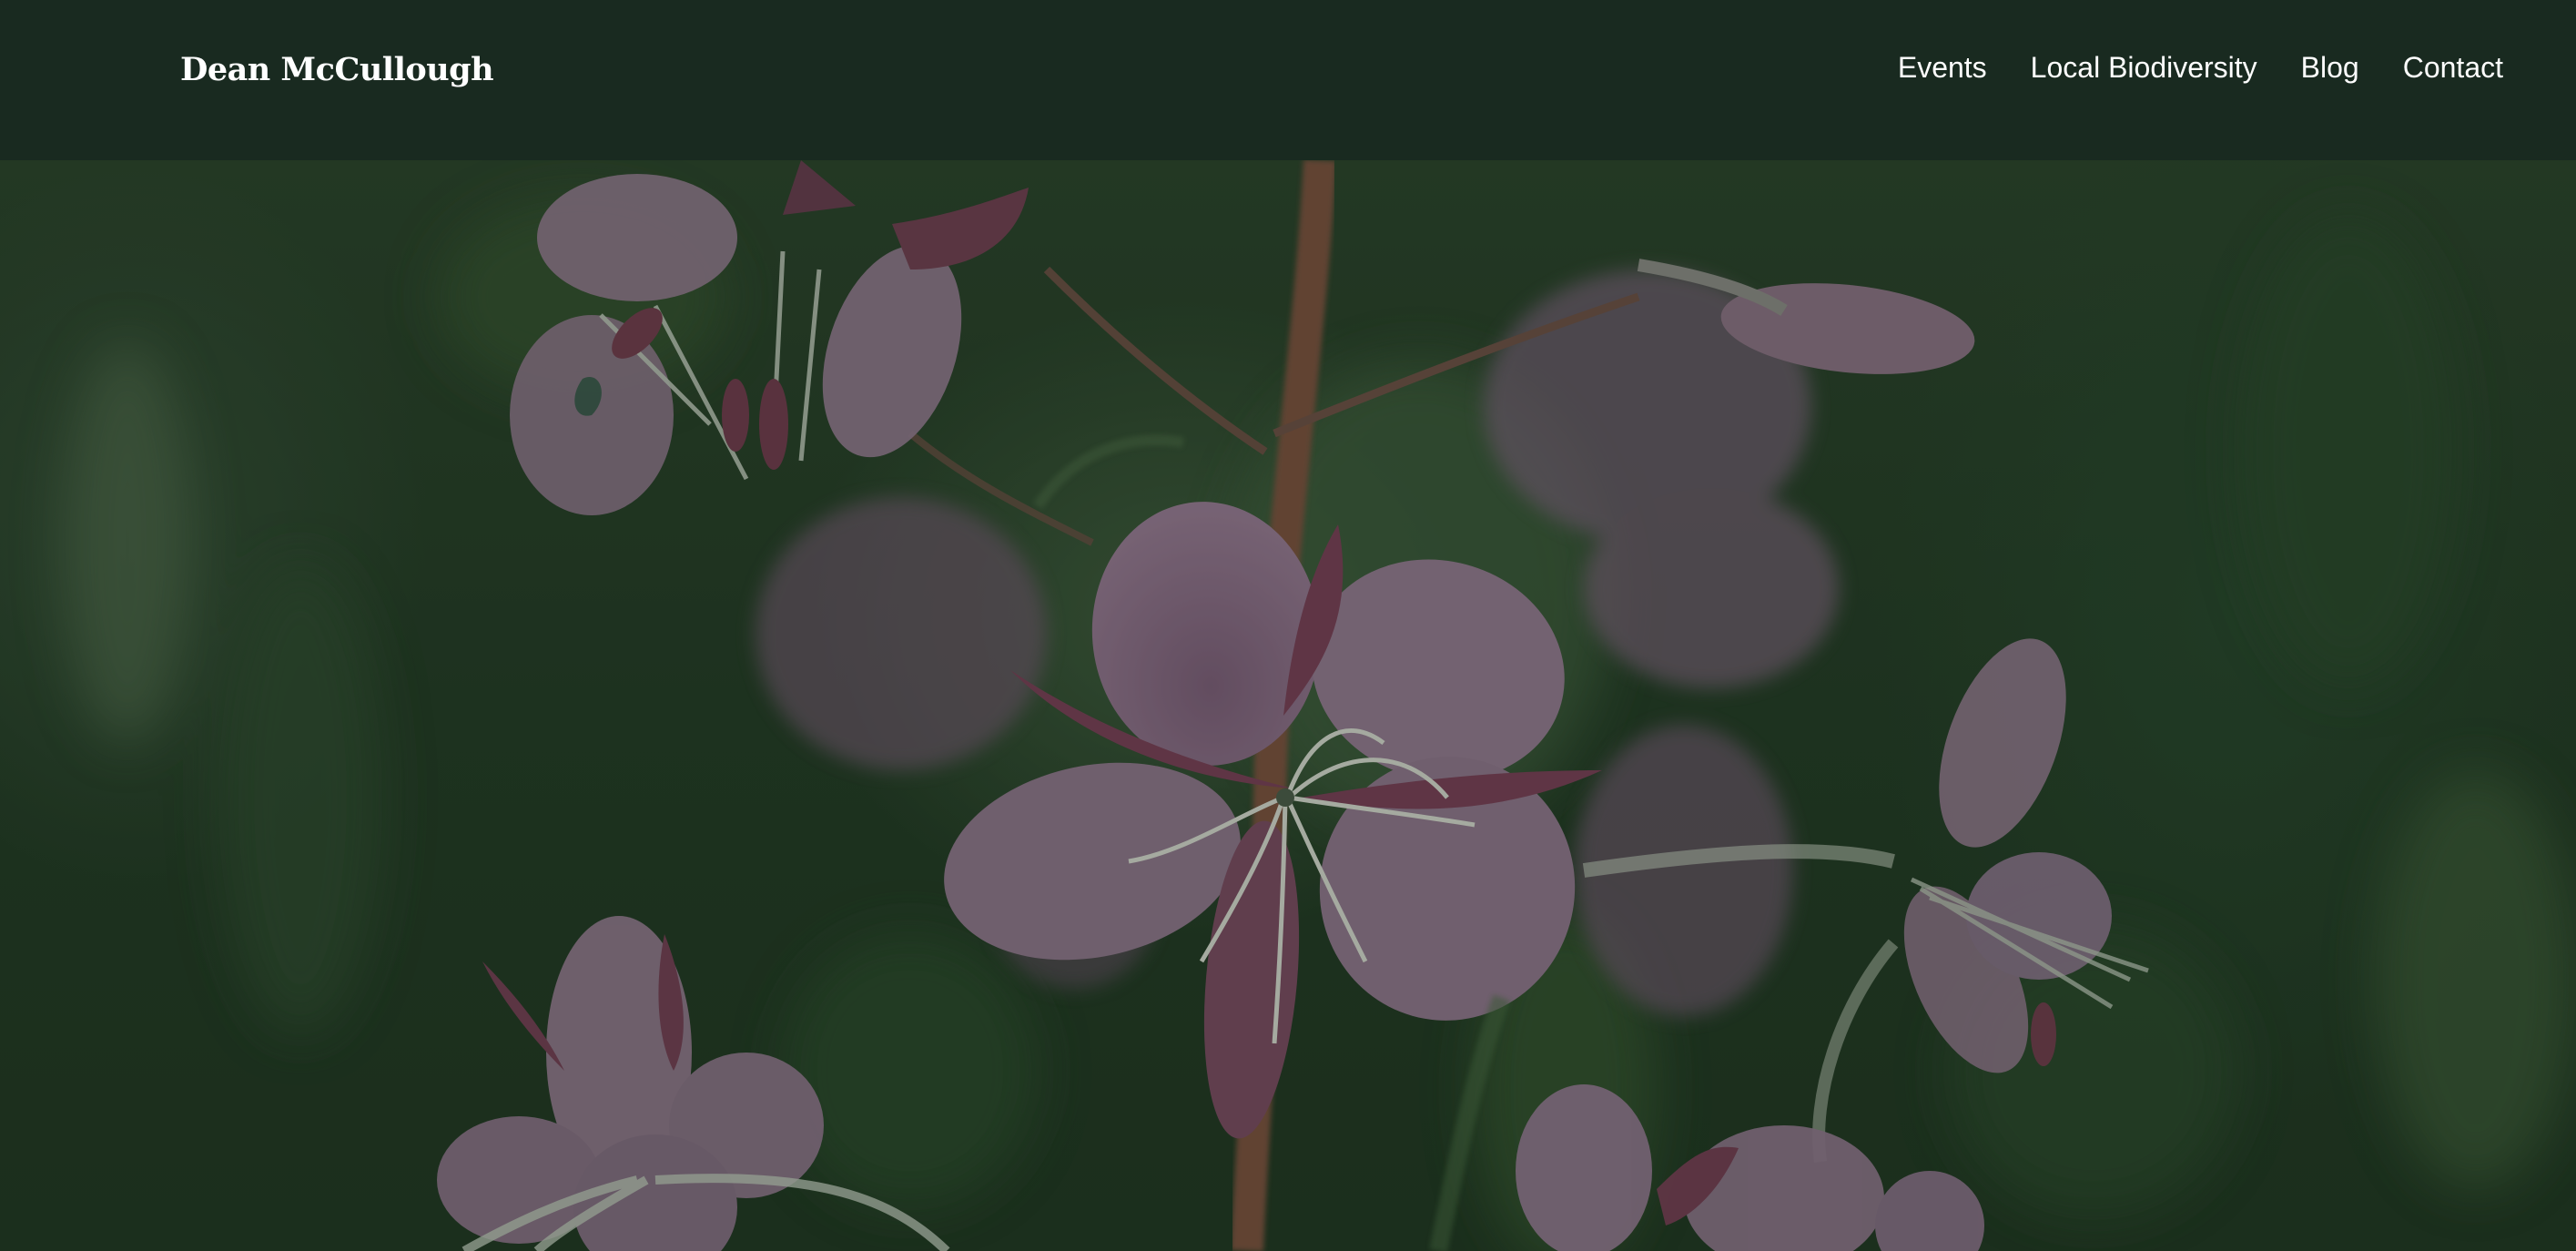  I want to click on site-title-link: Dean McCullough, so click(337, 69).